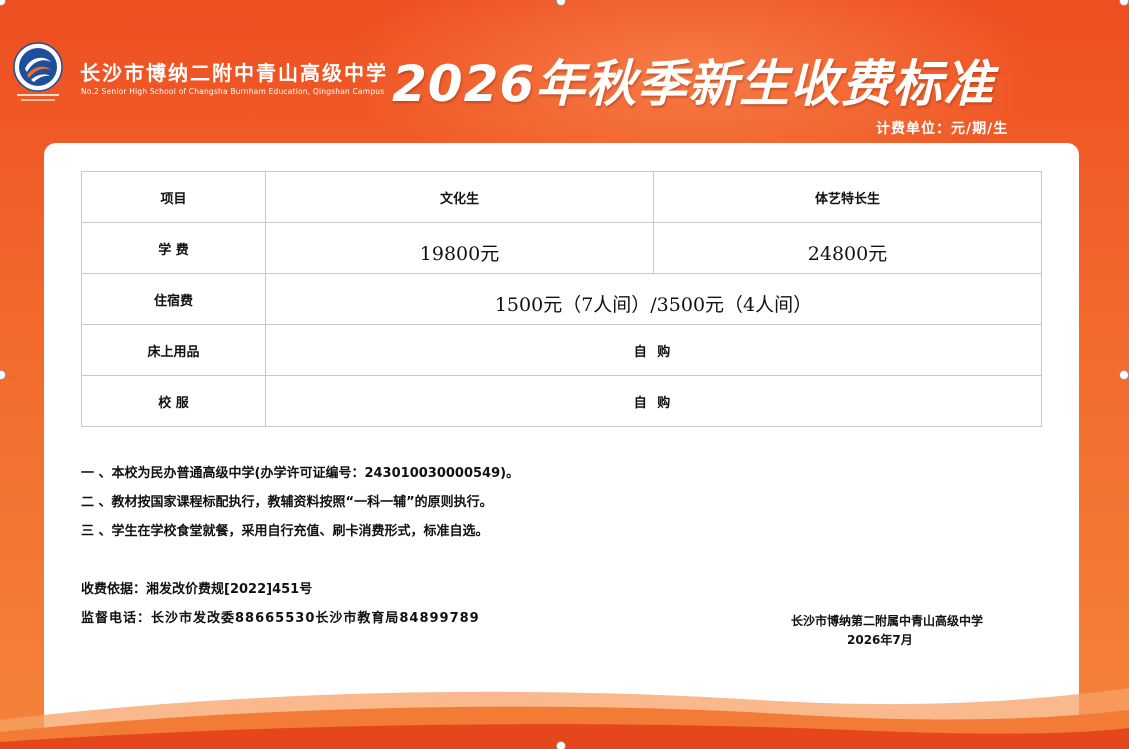 The image size is (1129, 749). I want to click on header-arts: 体艺特长生, so click(847, 197).